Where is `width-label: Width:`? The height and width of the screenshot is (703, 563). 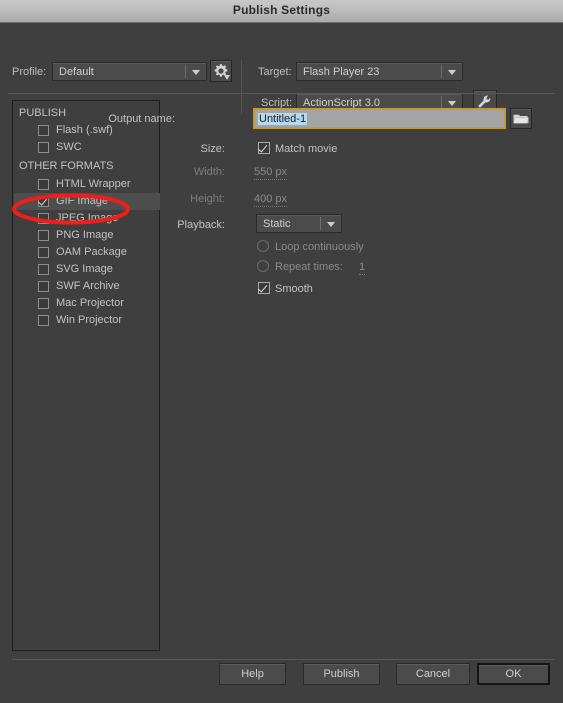
width-label: Width: is located at coordinates (209, 172).